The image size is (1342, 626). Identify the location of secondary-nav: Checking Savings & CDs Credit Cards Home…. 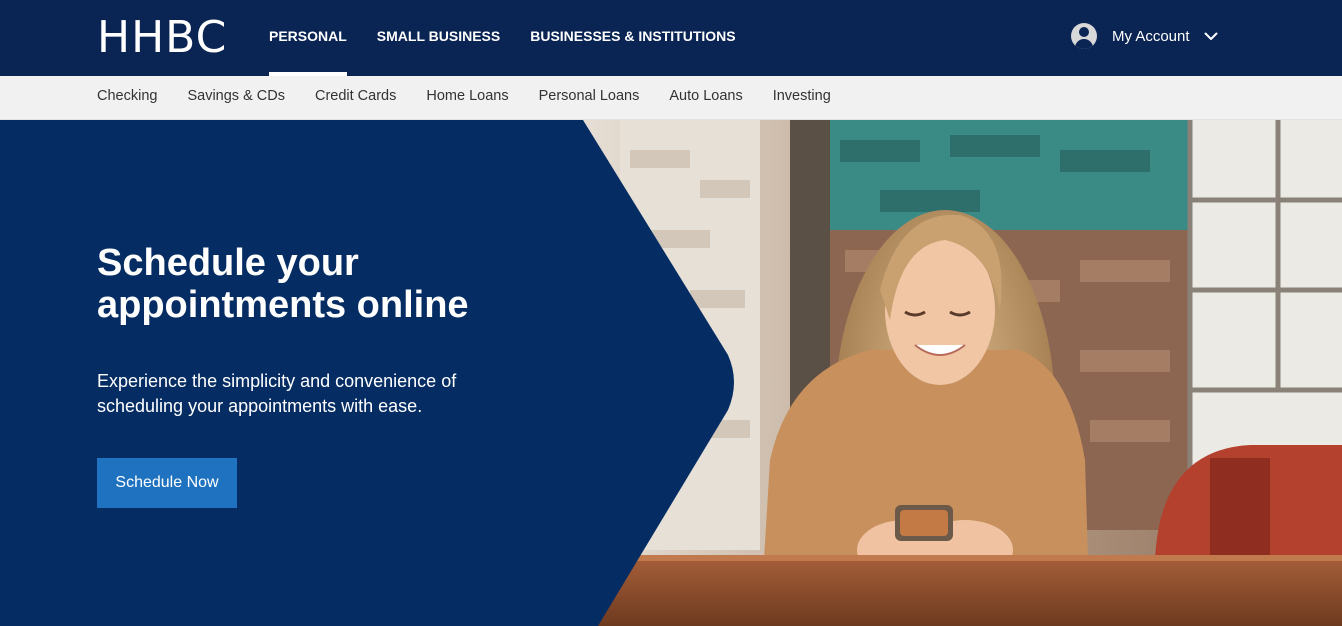
(671, 98).